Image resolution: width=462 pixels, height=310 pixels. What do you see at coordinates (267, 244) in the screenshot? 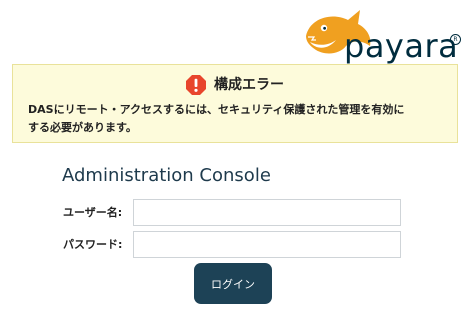
I see `password-input` at bounding box center [267, 244].